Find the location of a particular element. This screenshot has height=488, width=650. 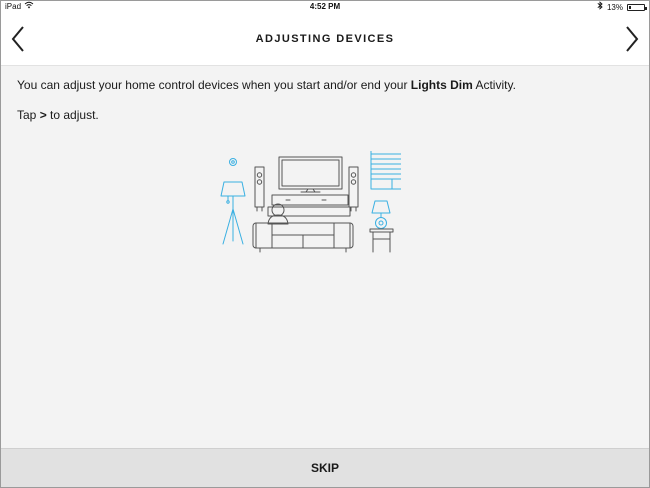

forward-button is located at coordinates (630, 39).